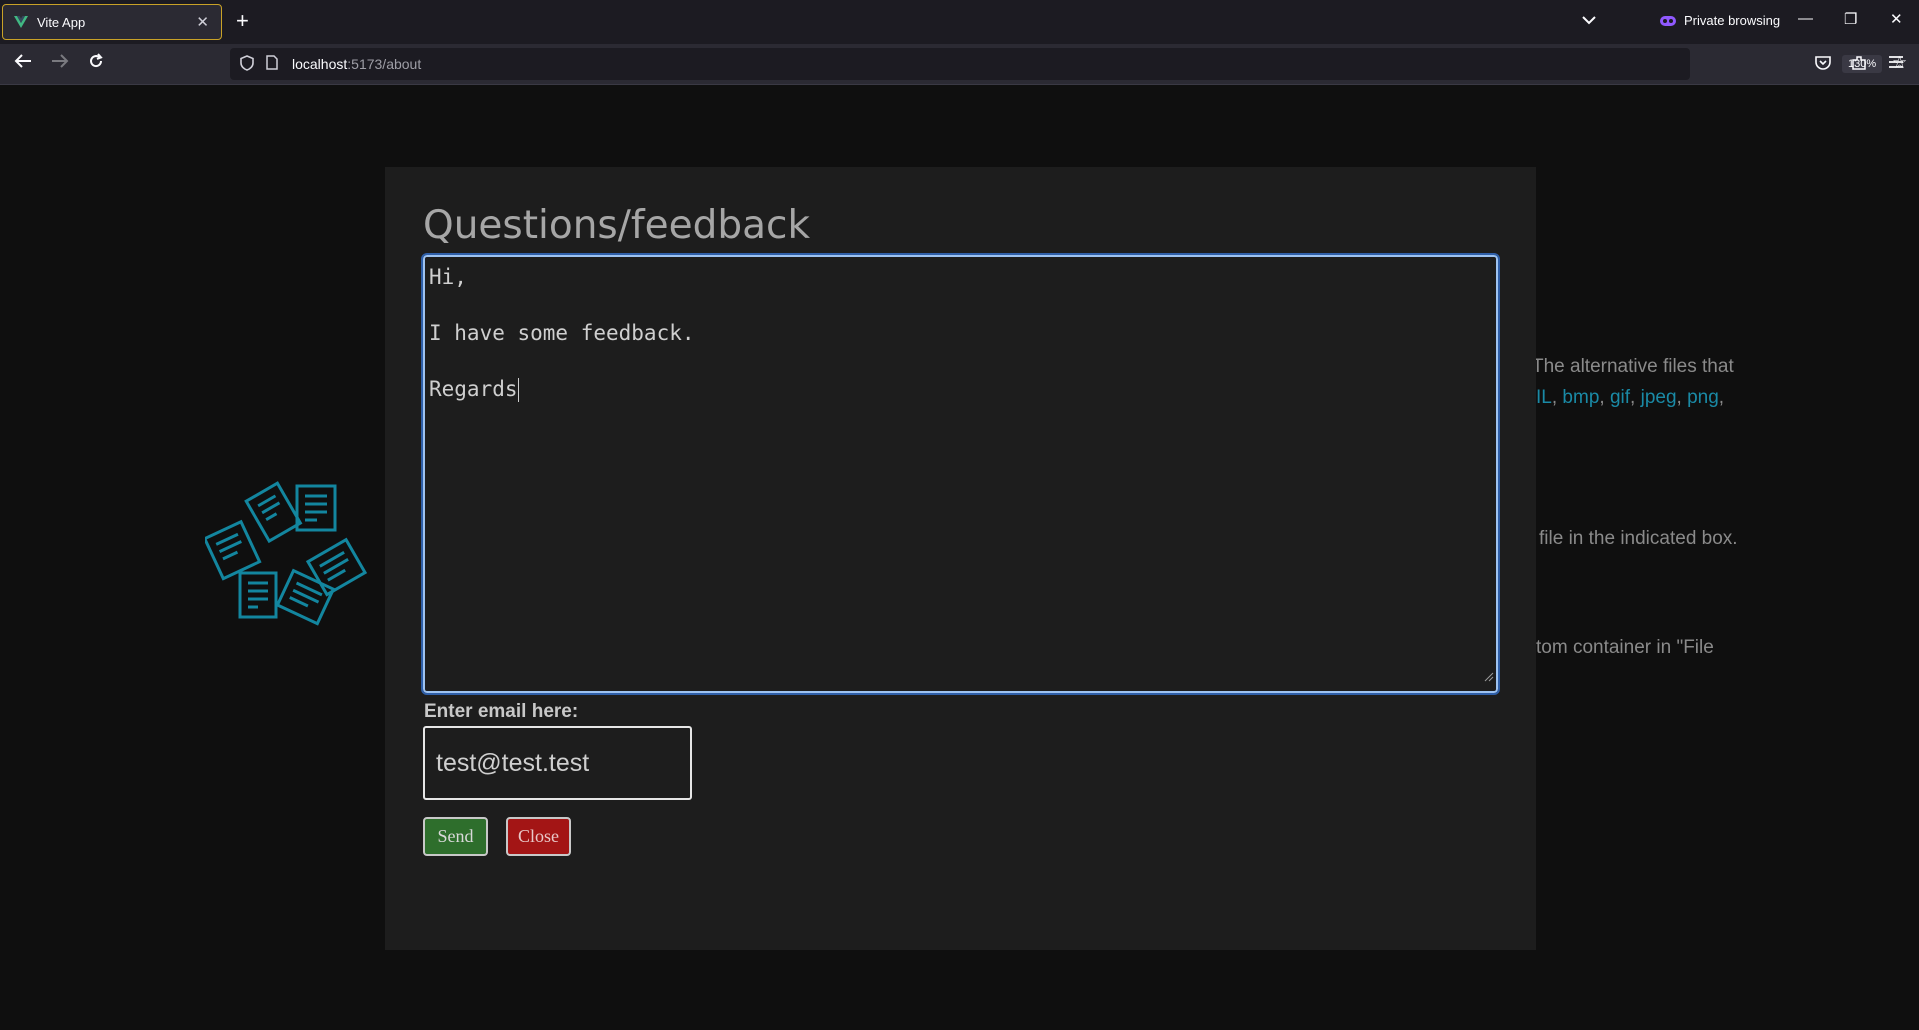 The image size is (1919, 1030). Describe the element at coordinates (1489, 675) in the screenshot. I see `resize-handle-icon` at that location.